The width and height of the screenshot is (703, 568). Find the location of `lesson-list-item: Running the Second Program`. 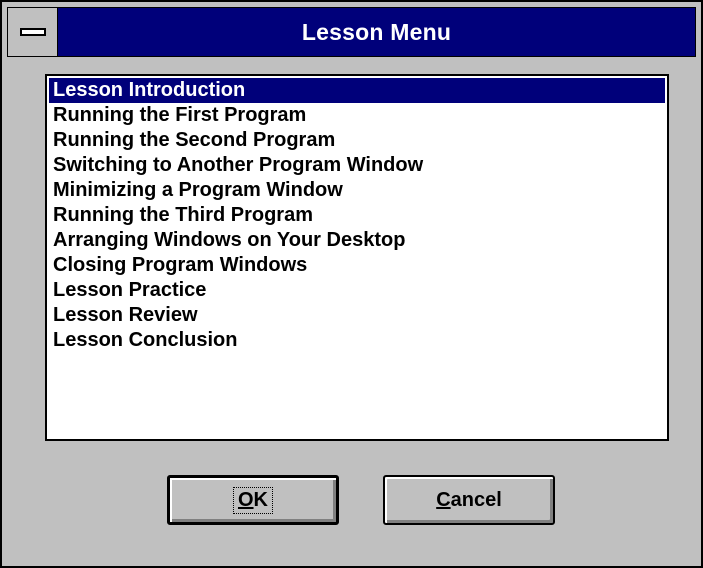

lesson-list-item: Running the Second Program is located at coordinates (357, 140).